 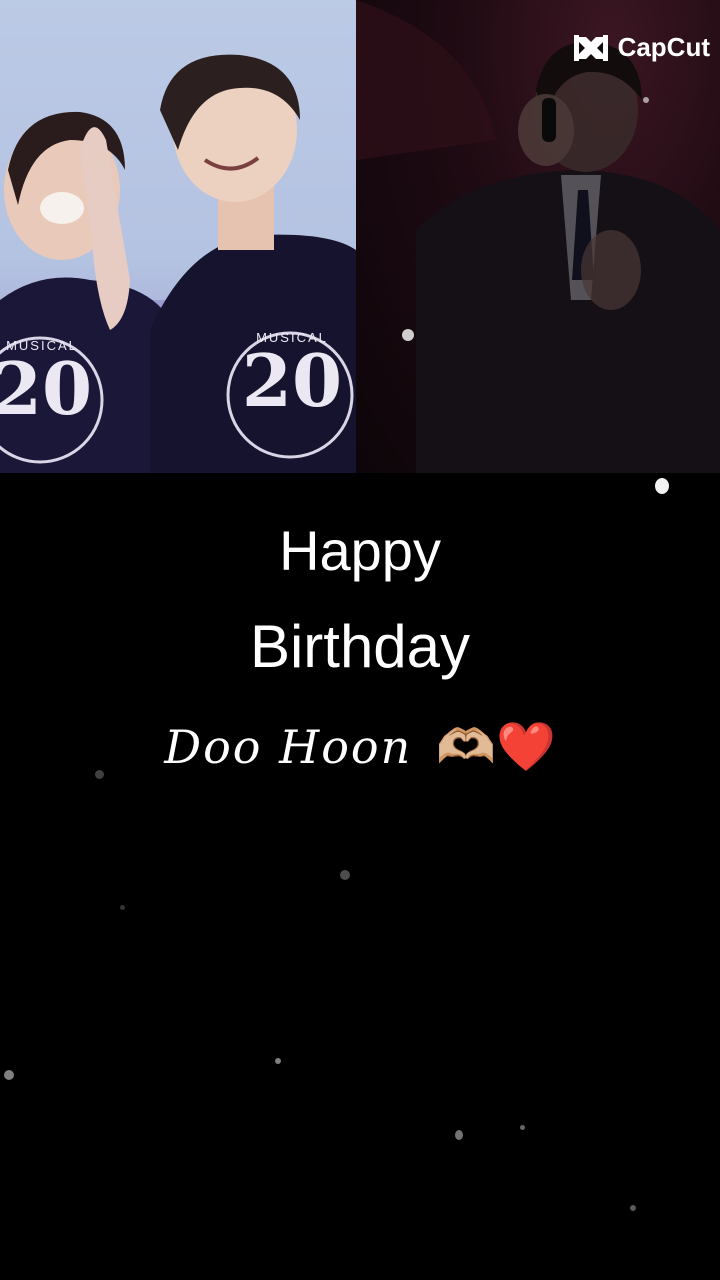 I want to click on shirt-emblem-left: MUSICAL 20, so click(x=51, y=381).